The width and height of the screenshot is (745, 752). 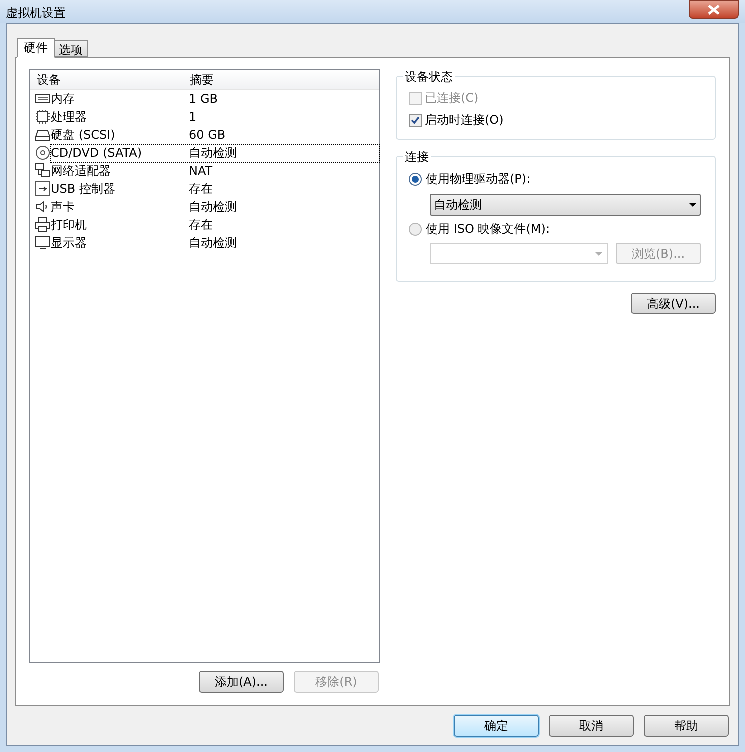 I want to click on device-row: 内存 1 GB, so click(x=215, y=99).